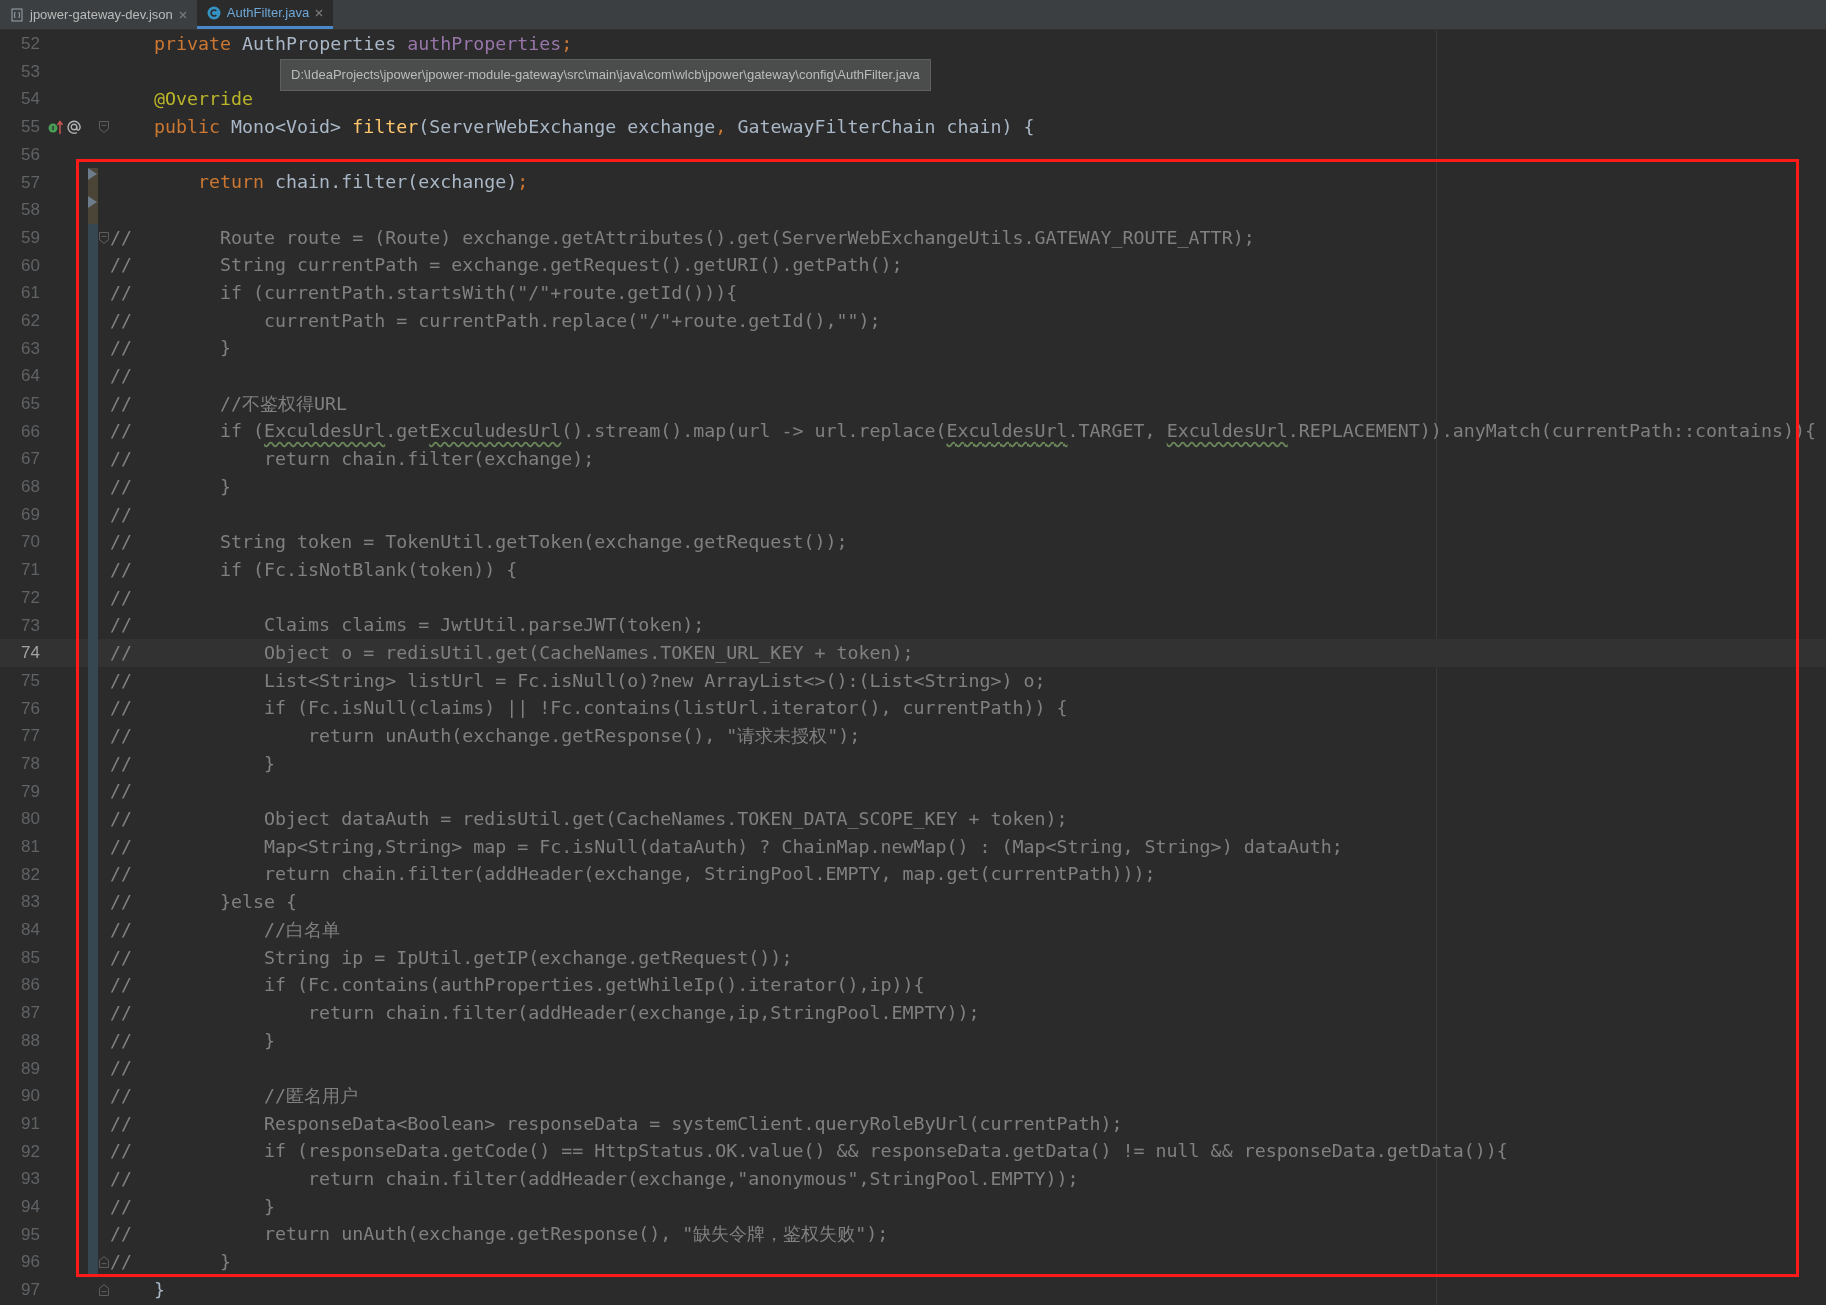 This screenshot has height=1305, width=1826. Describe the element at coordinates (30, 514) in the screenshot. I see `line-number: 69` at that location.